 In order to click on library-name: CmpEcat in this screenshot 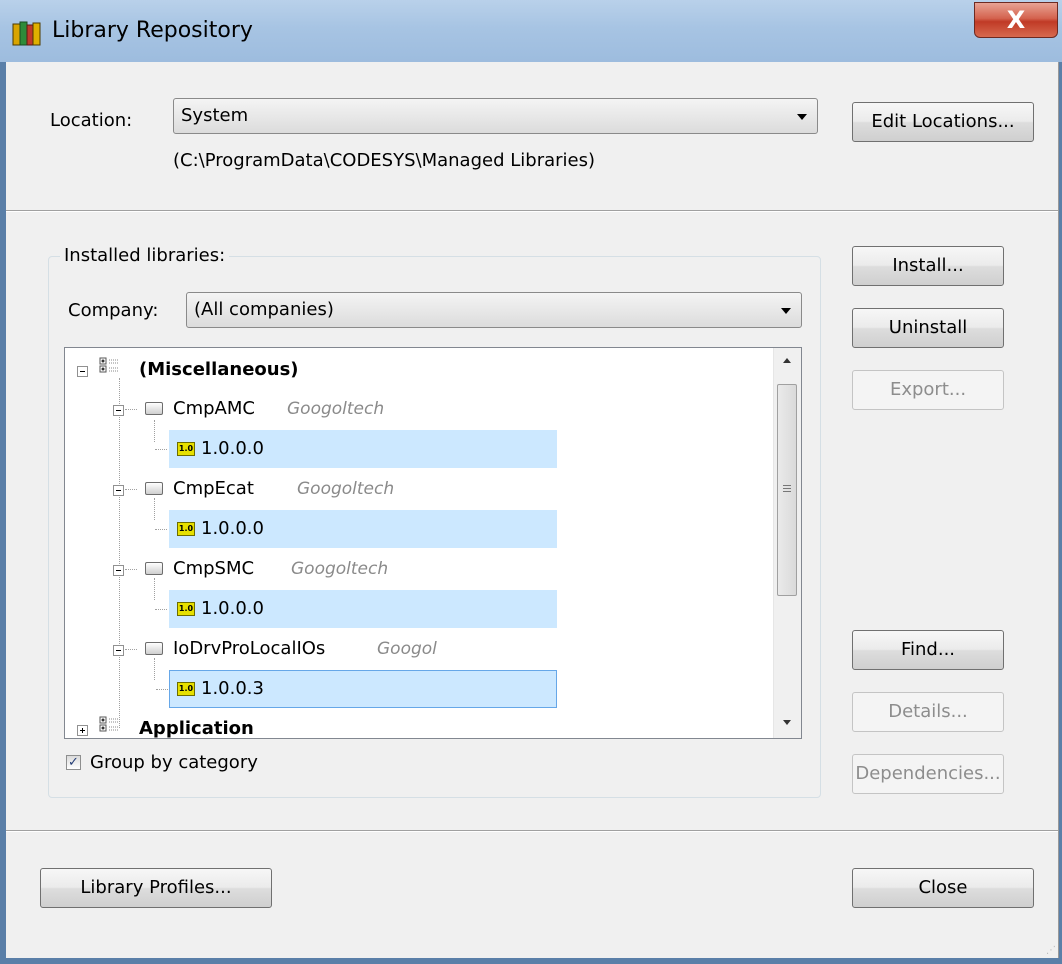, I will do `click(213, 488)`.